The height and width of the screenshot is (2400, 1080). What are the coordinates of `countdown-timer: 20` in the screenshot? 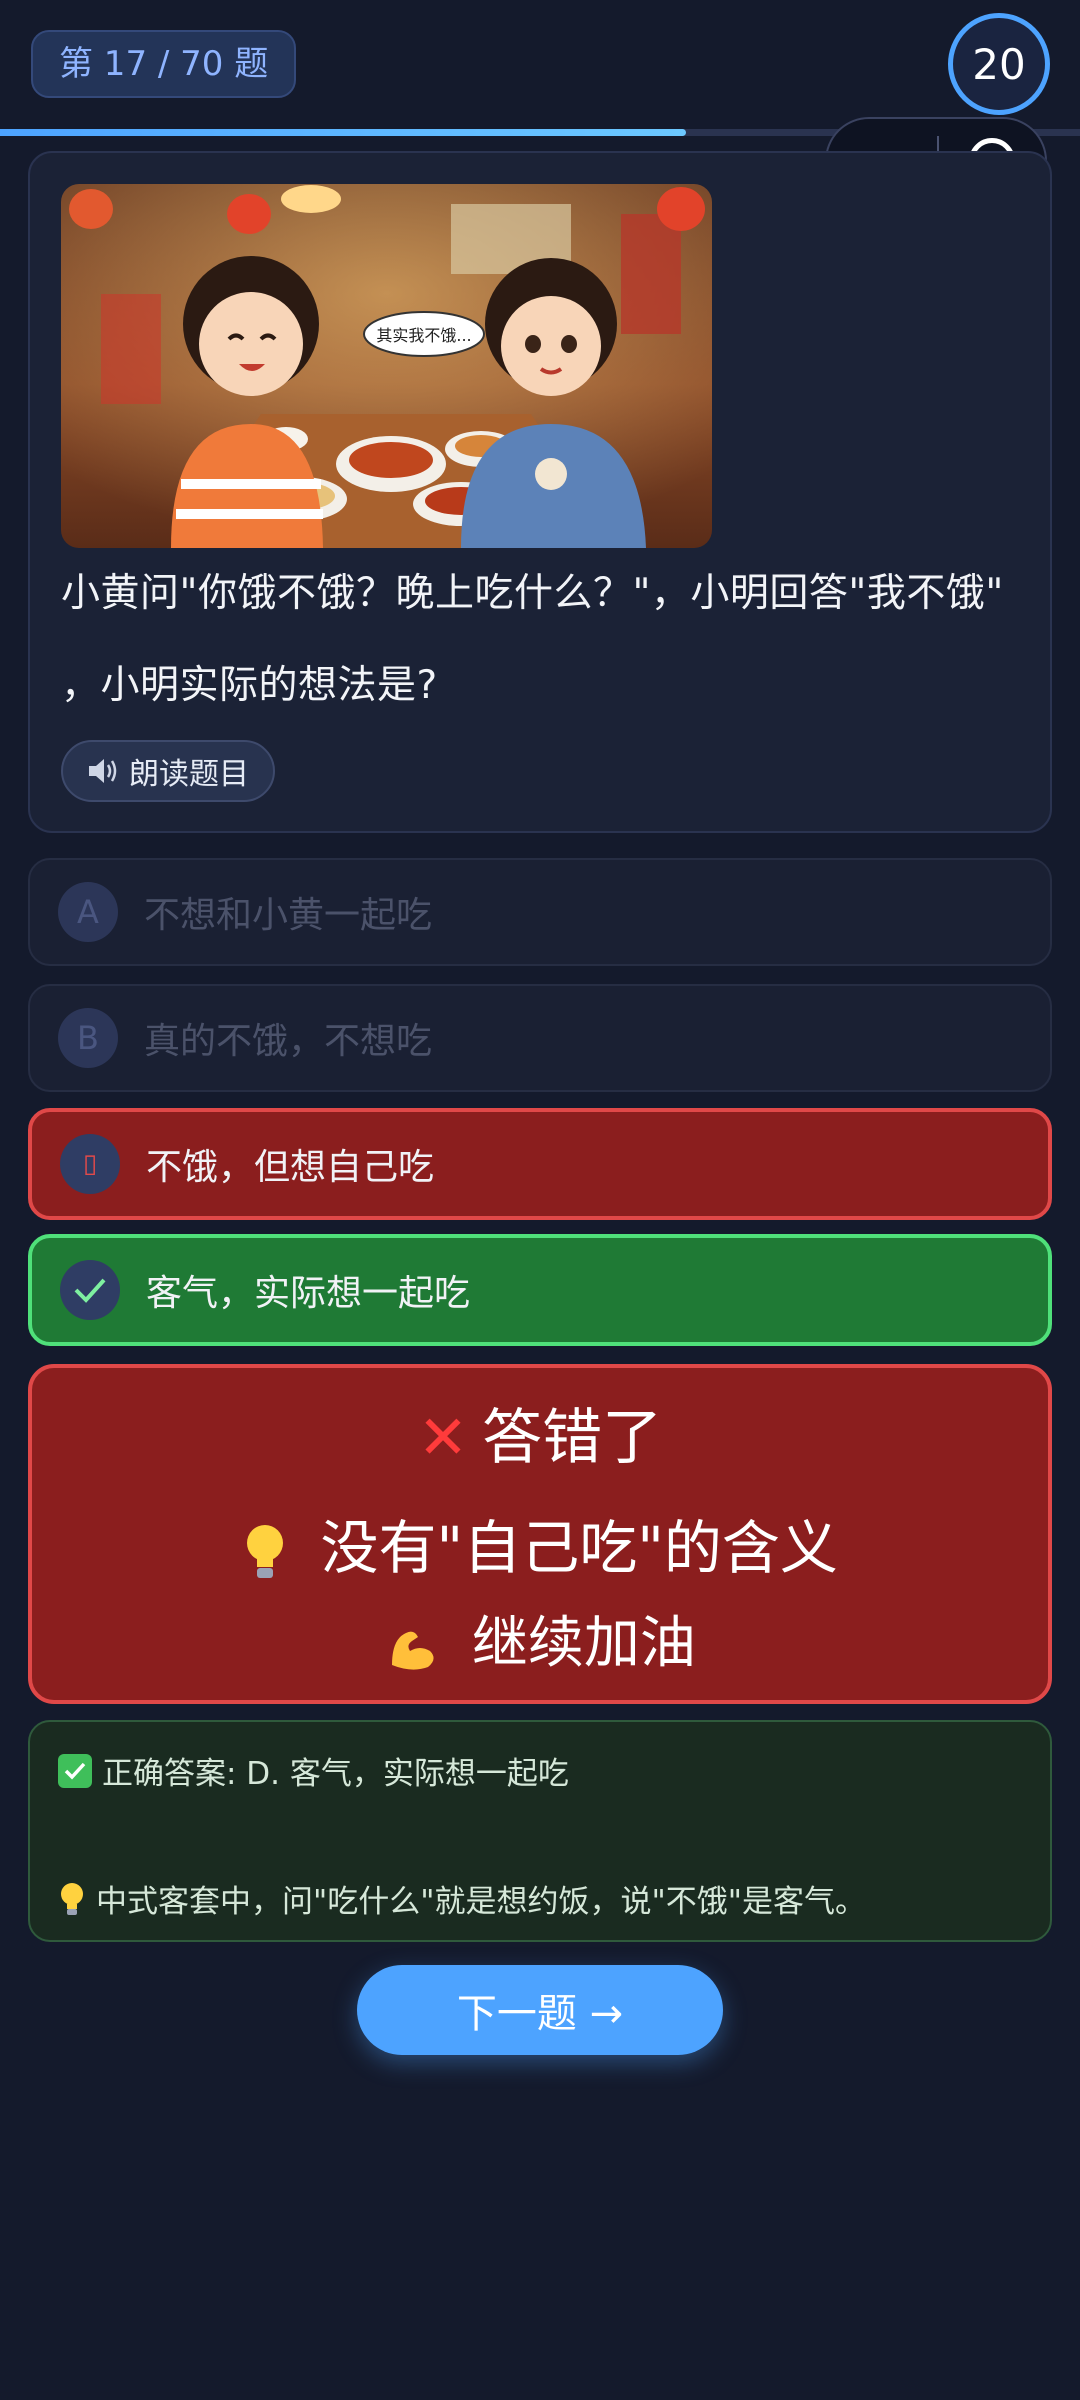 It's located at (999, 64).